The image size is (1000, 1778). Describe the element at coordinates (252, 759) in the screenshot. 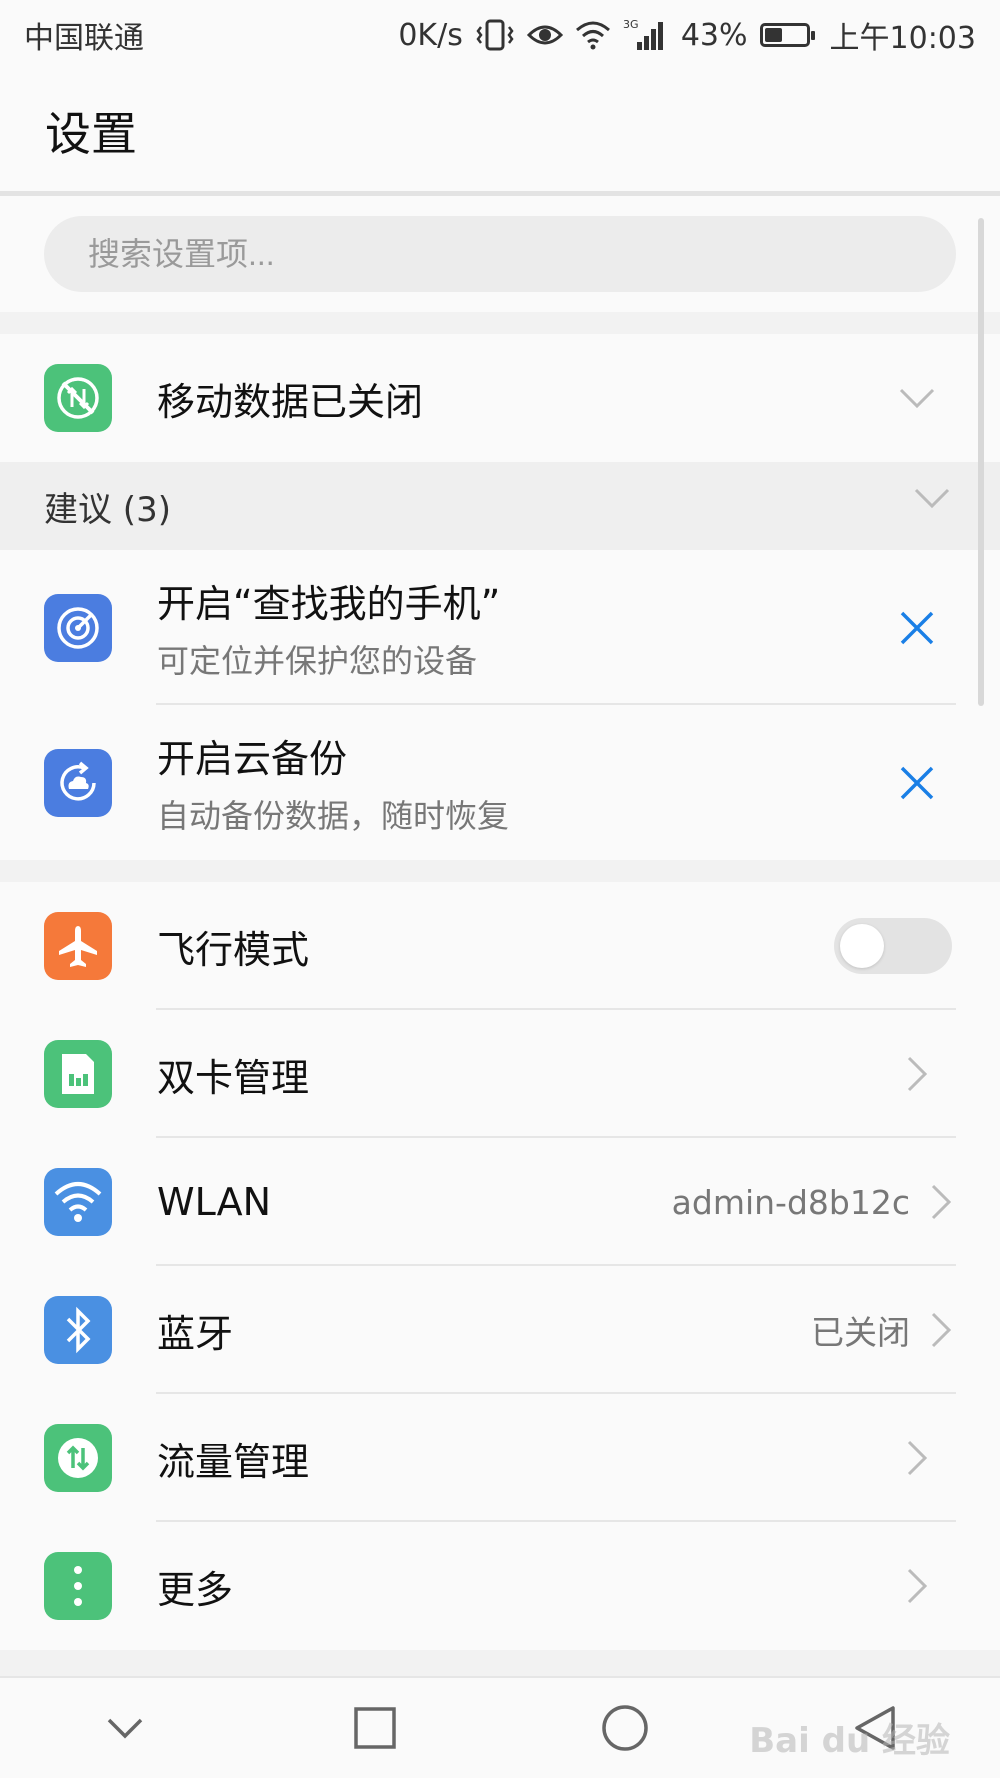

I see `suggestion-title: 开启云备份` at that location.